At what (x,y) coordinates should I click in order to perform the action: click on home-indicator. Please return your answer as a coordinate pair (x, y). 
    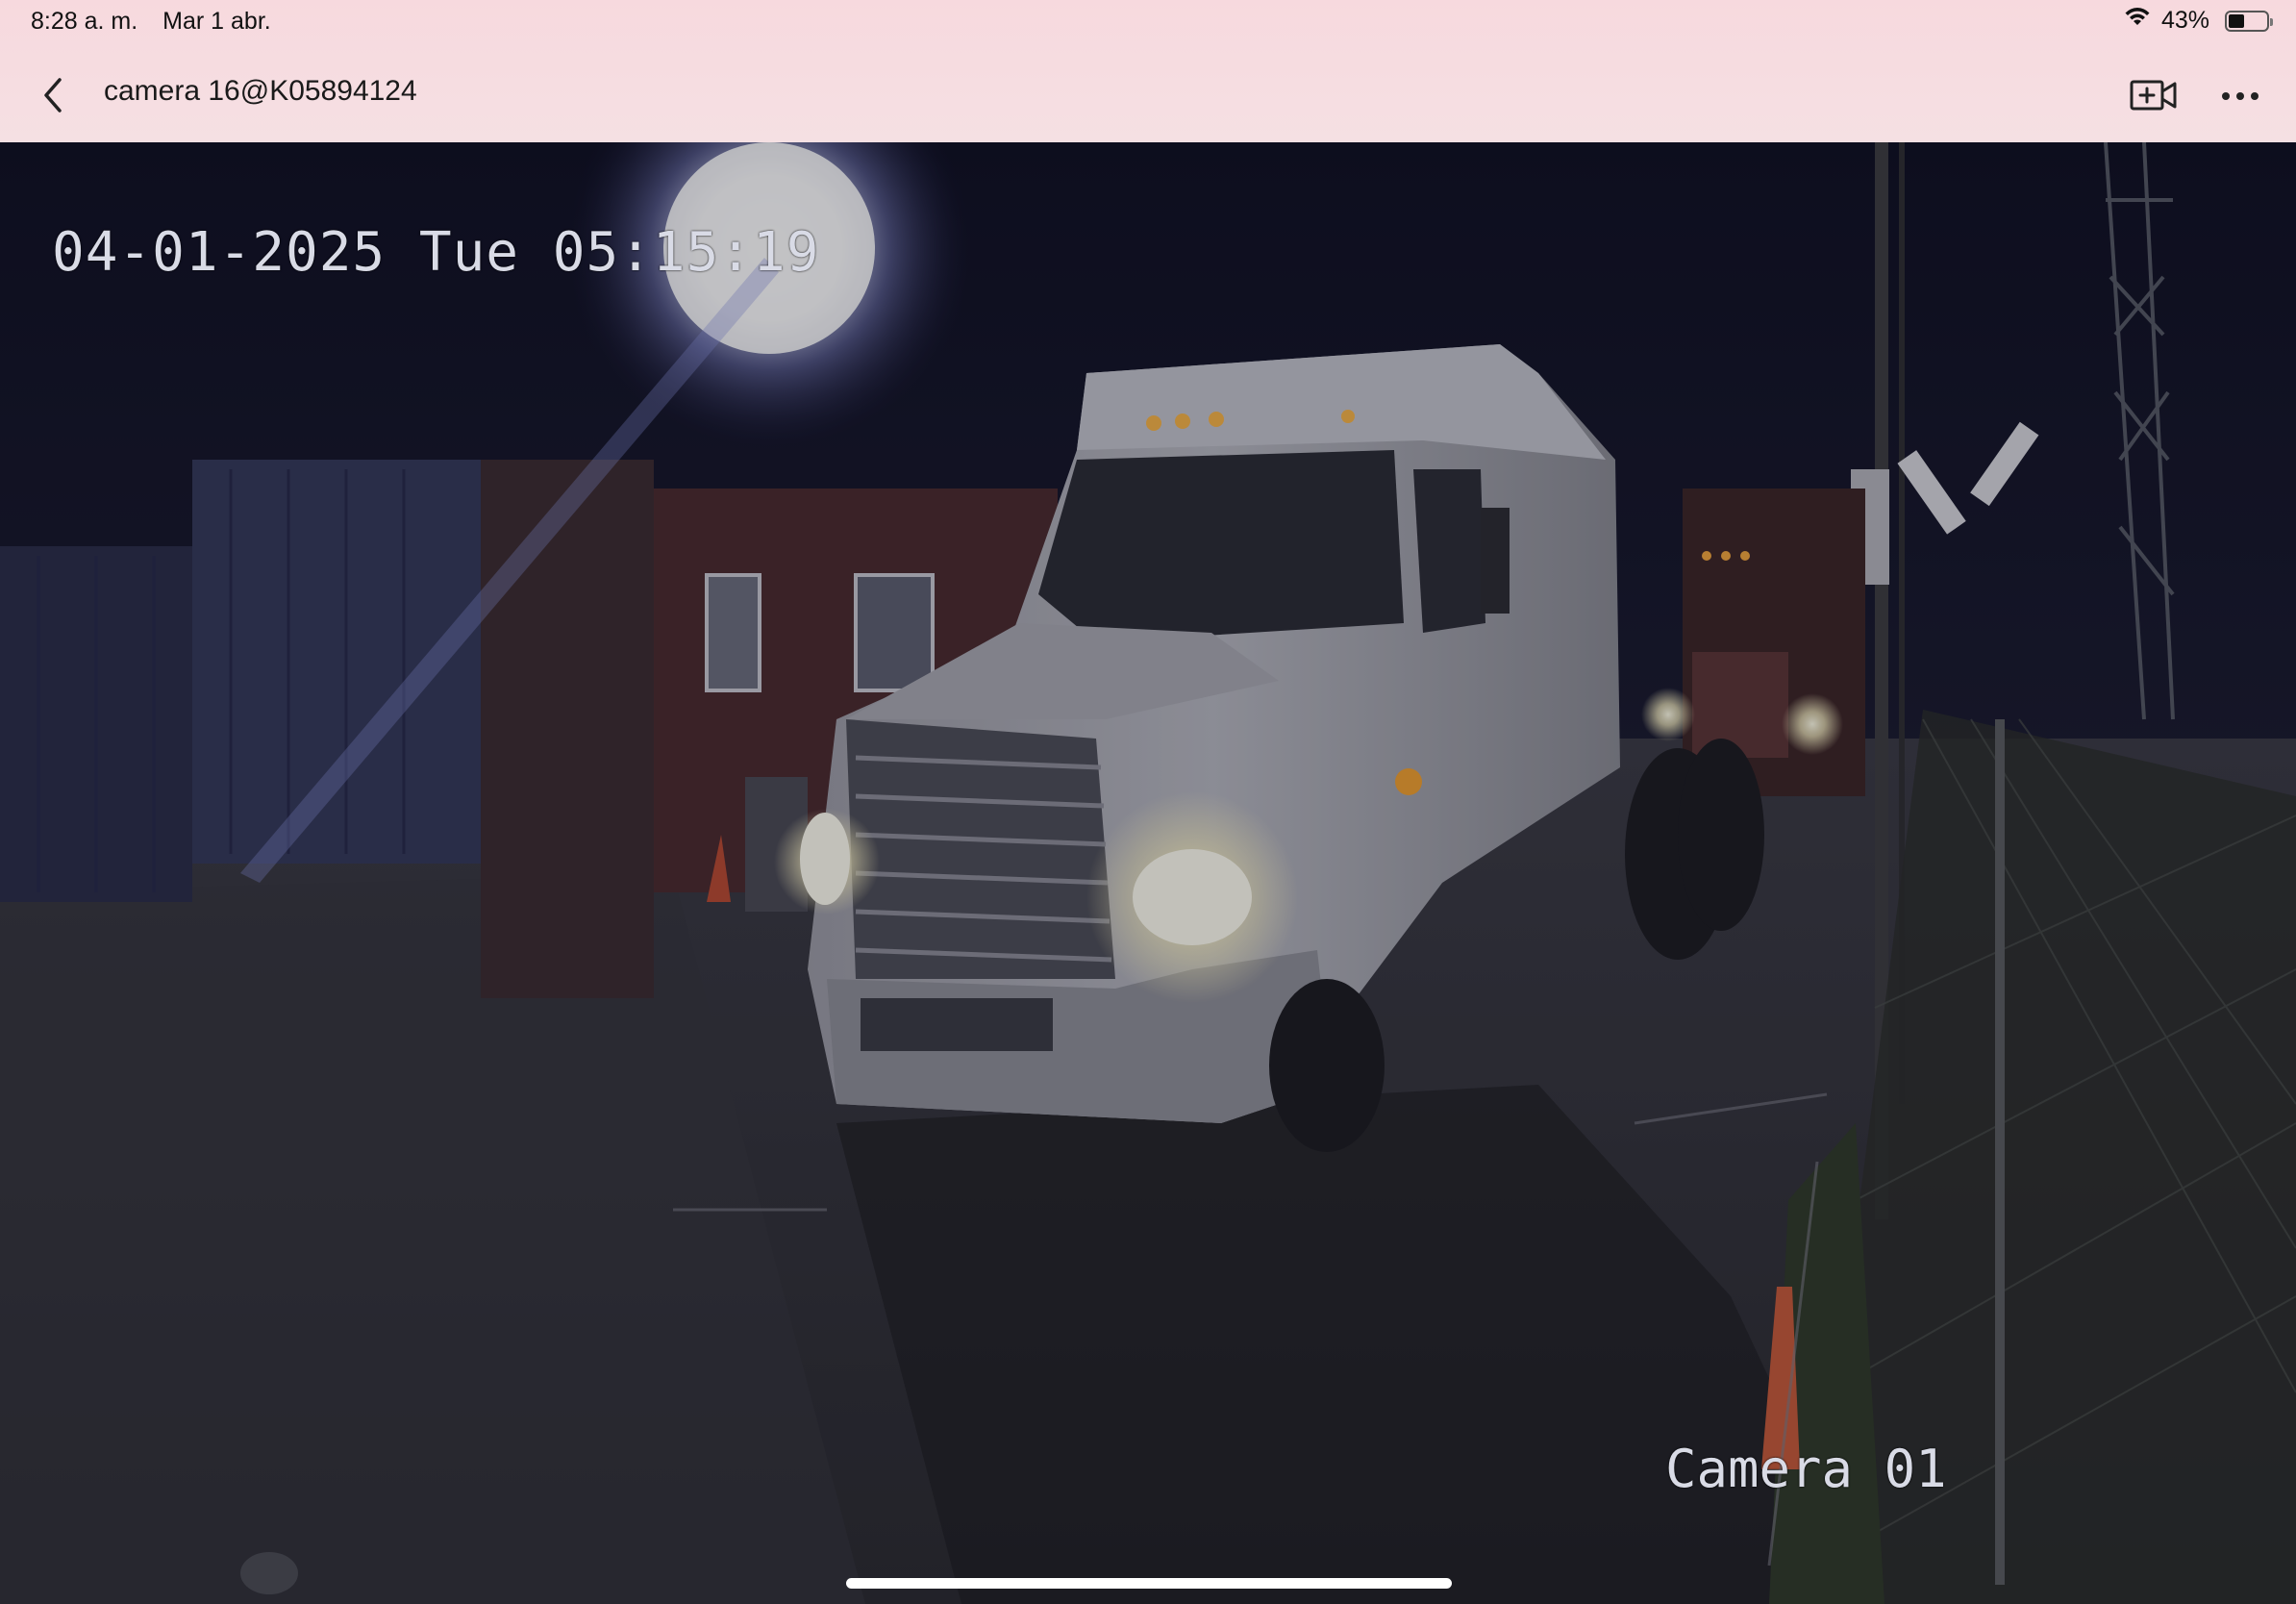
    Looking at the image, I should click on (1149, 1583).